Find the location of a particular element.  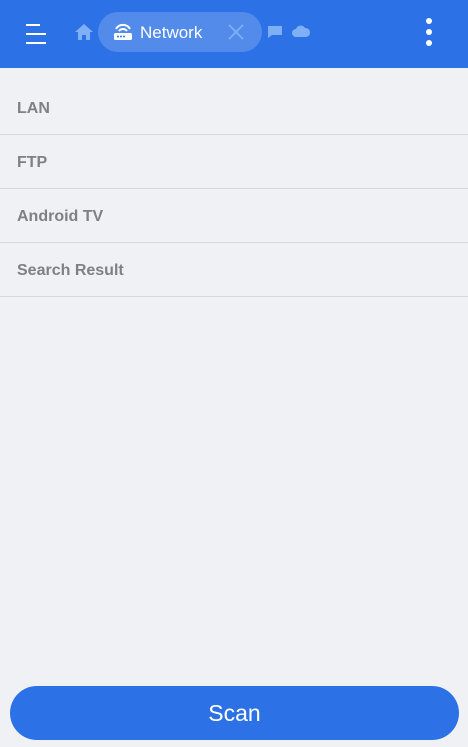

list-item-android-tv: Android TV is located at coordinates (234, 216).